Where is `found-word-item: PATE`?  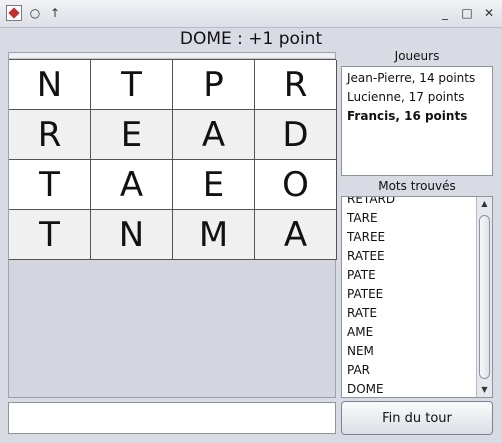 found-word-item: PATE is located at coordinates (371, 275).